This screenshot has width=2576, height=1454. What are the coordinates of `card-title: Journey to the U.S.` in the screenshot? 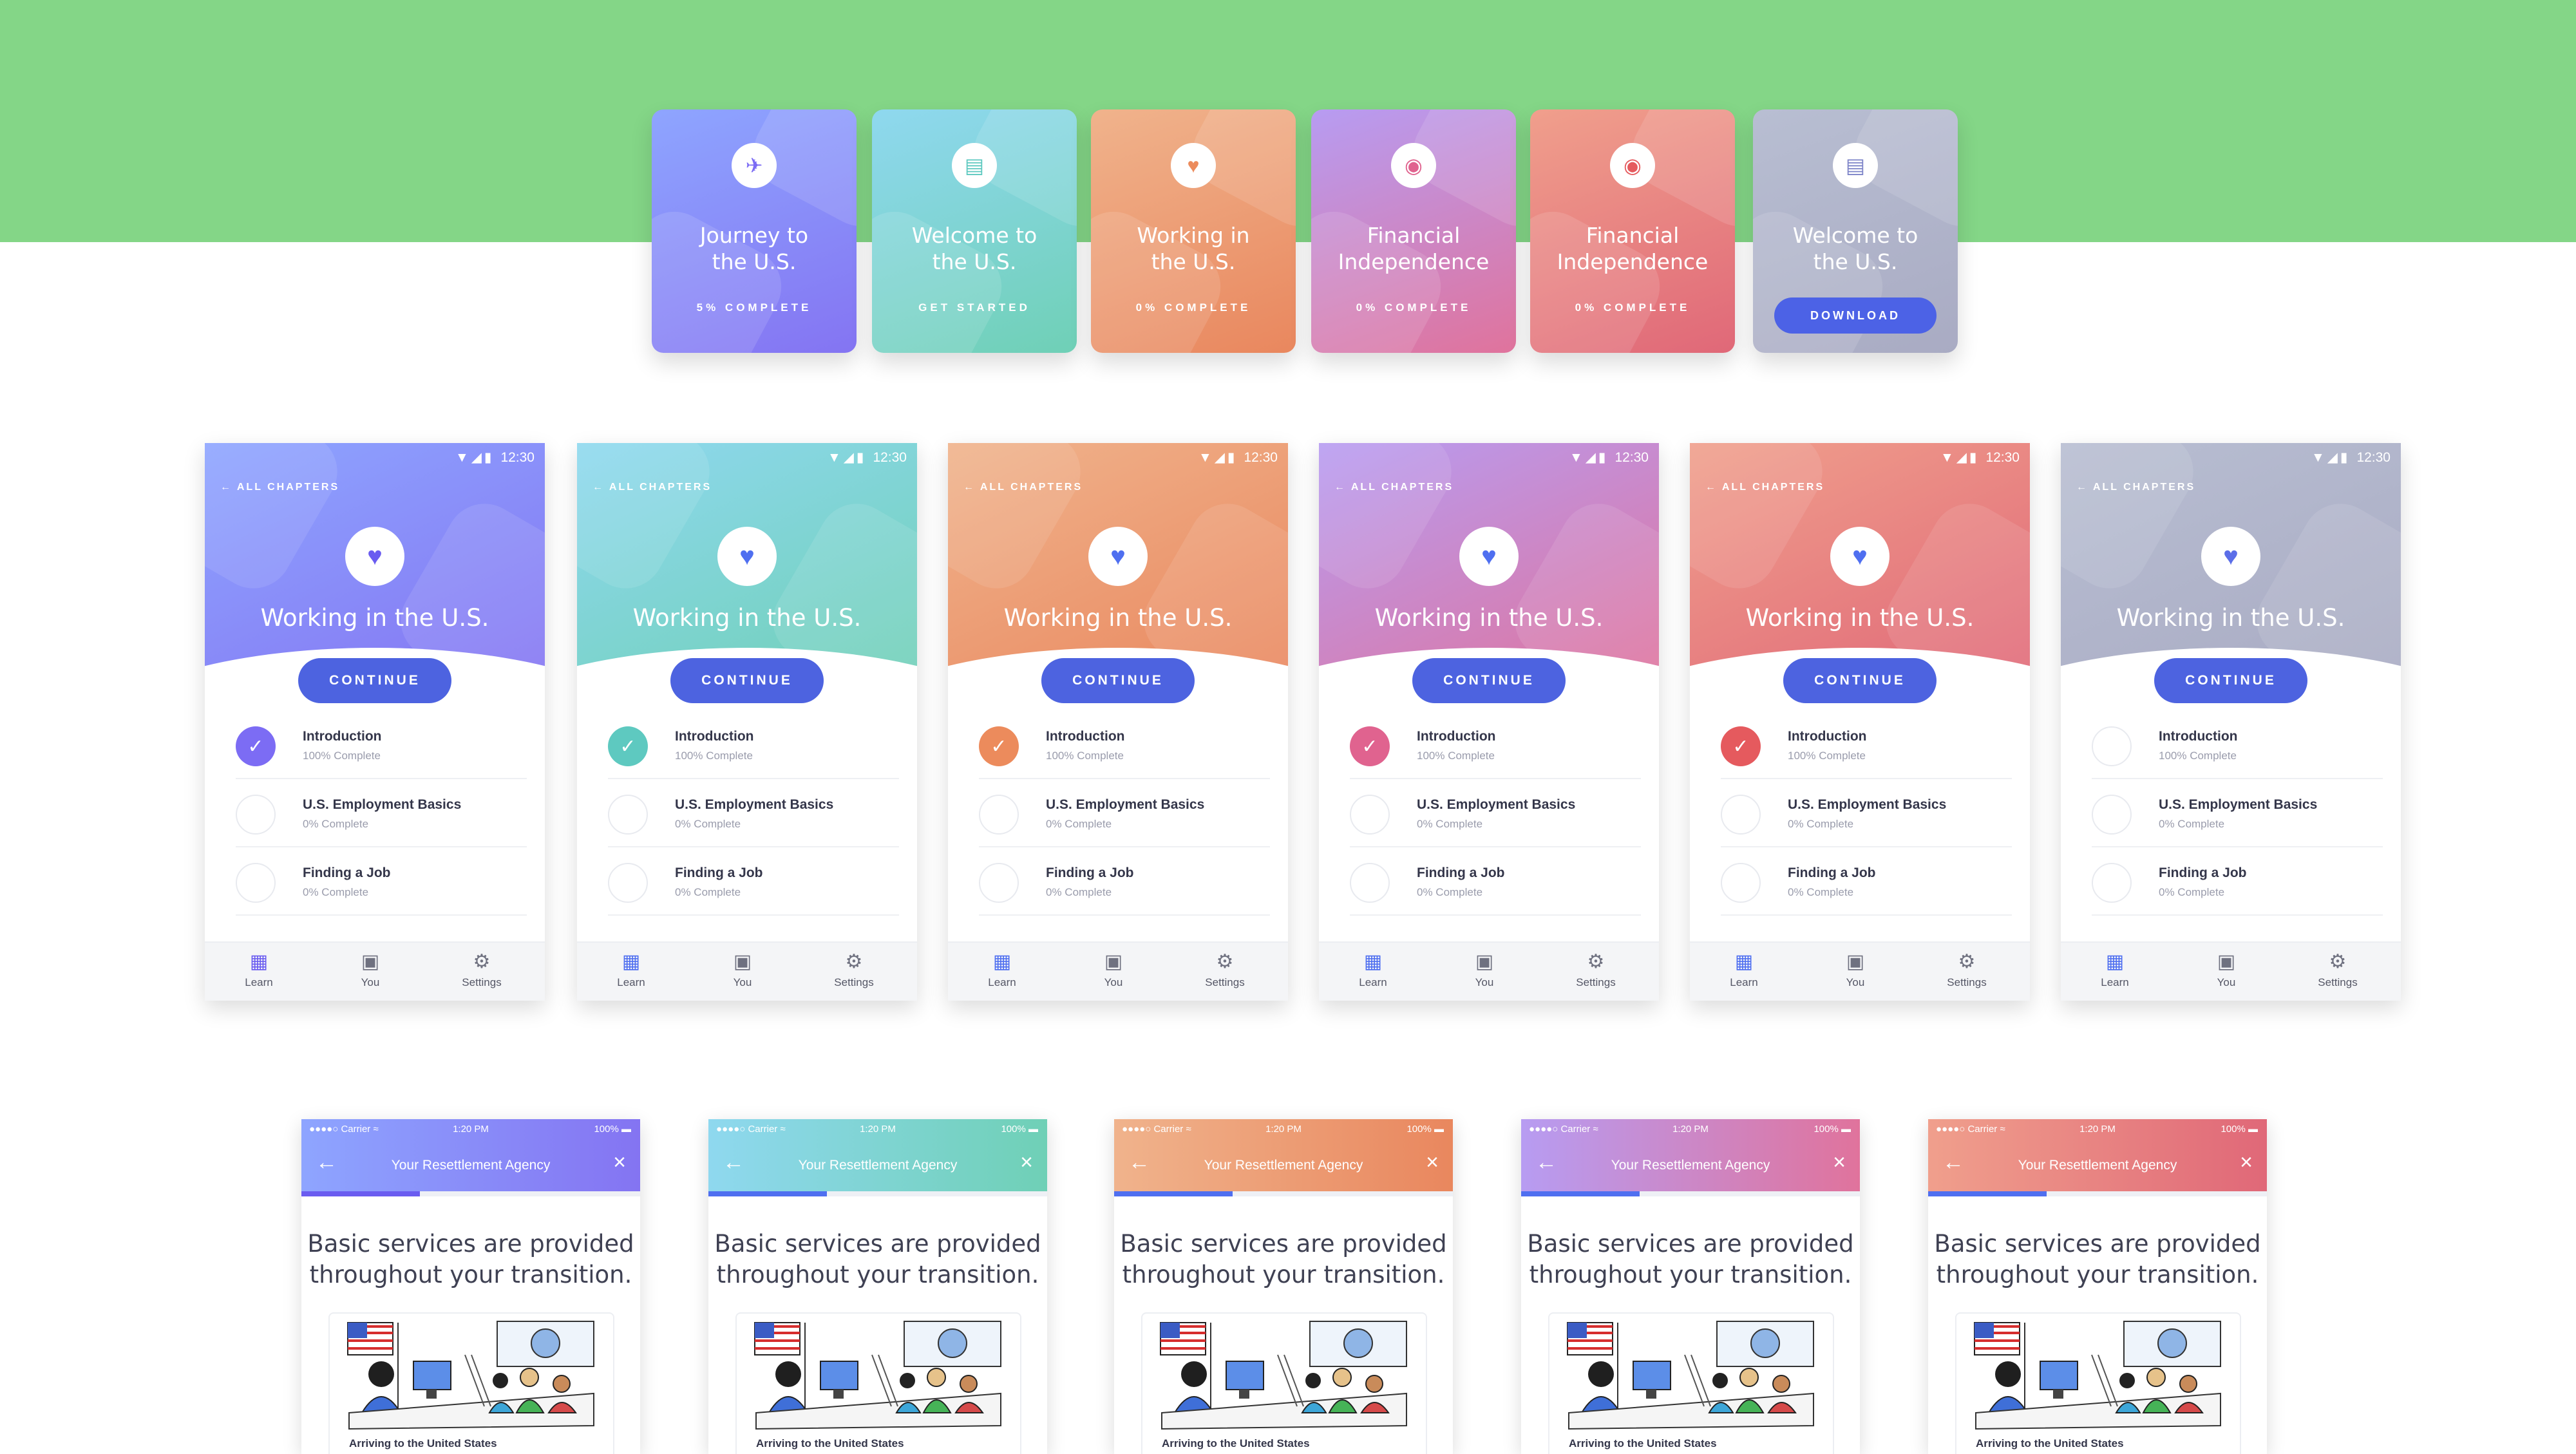 It's located at (754, 249).